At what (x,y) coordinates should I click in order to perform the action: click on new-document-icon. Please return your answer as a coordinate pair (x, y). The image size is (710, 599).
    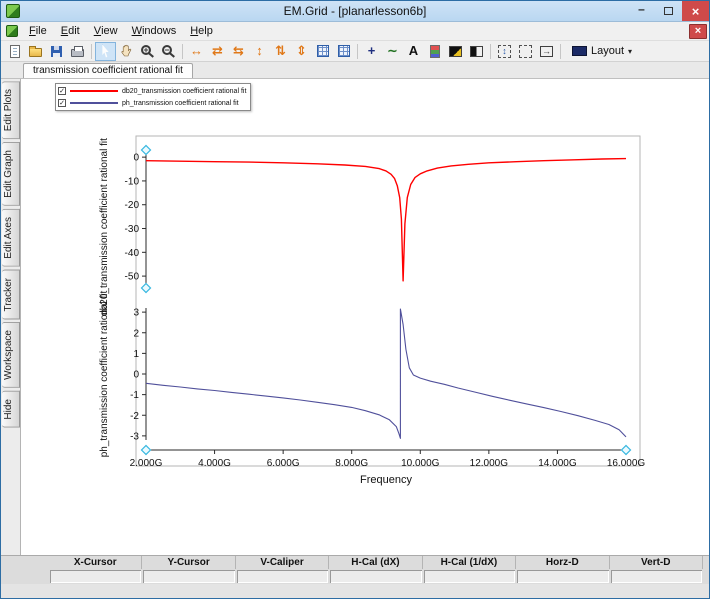
    Looking at the image, I should click on (14, 51).